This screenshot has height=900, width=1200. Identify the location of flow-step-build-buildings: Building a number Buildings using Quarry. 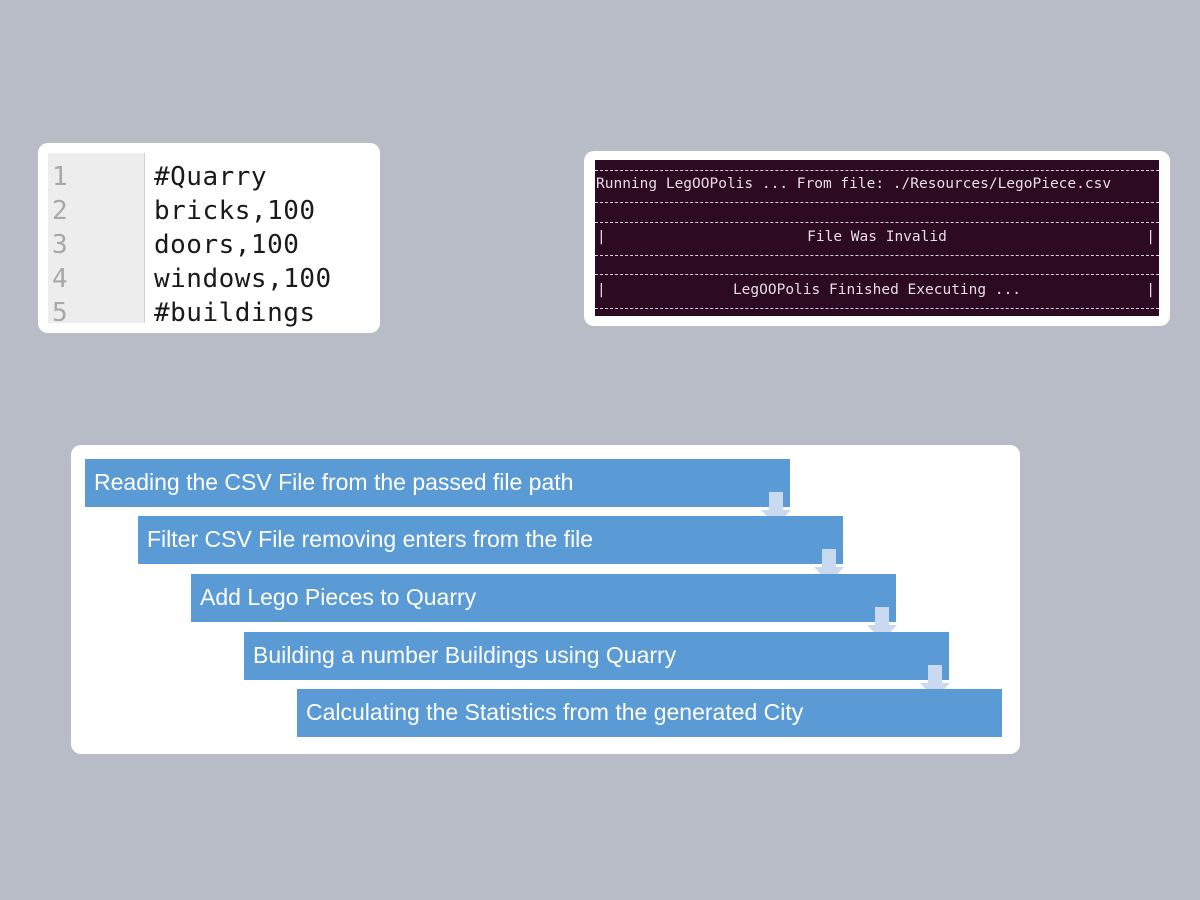
(596, 656).